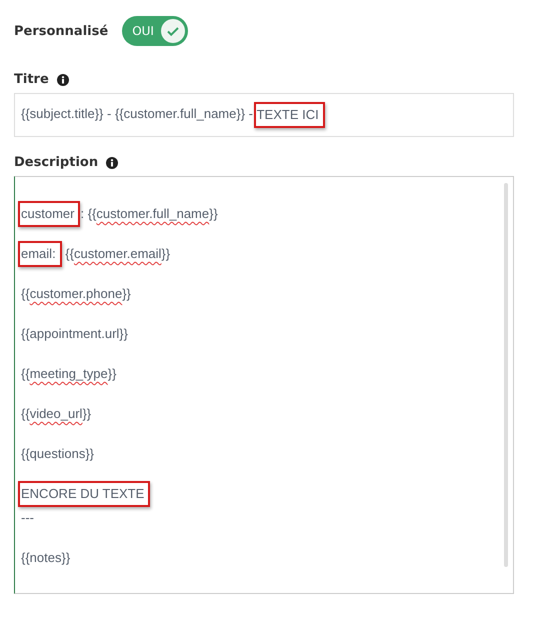  What do you see at coordinates (264, 494) in the screenshot?
I see `description-line: ENCORE DU TEXTE` at bounding box center [264, 494].